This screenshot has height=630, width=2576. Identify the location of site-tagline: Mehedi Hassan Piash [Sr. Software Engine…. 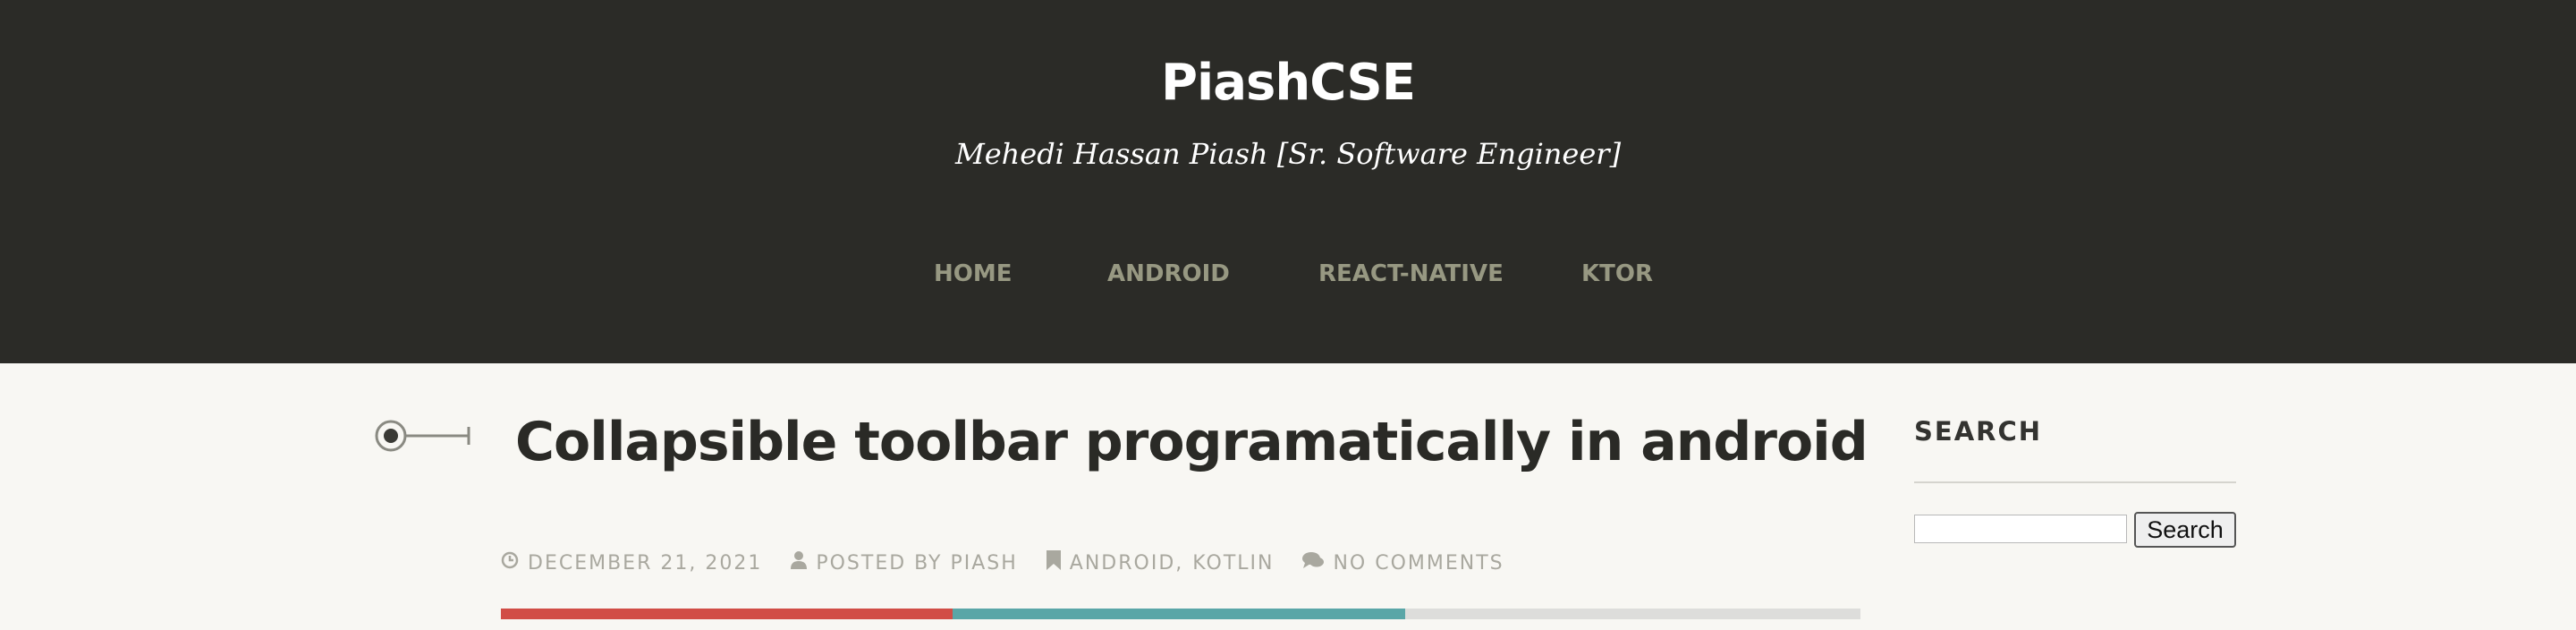
(1288, 154).